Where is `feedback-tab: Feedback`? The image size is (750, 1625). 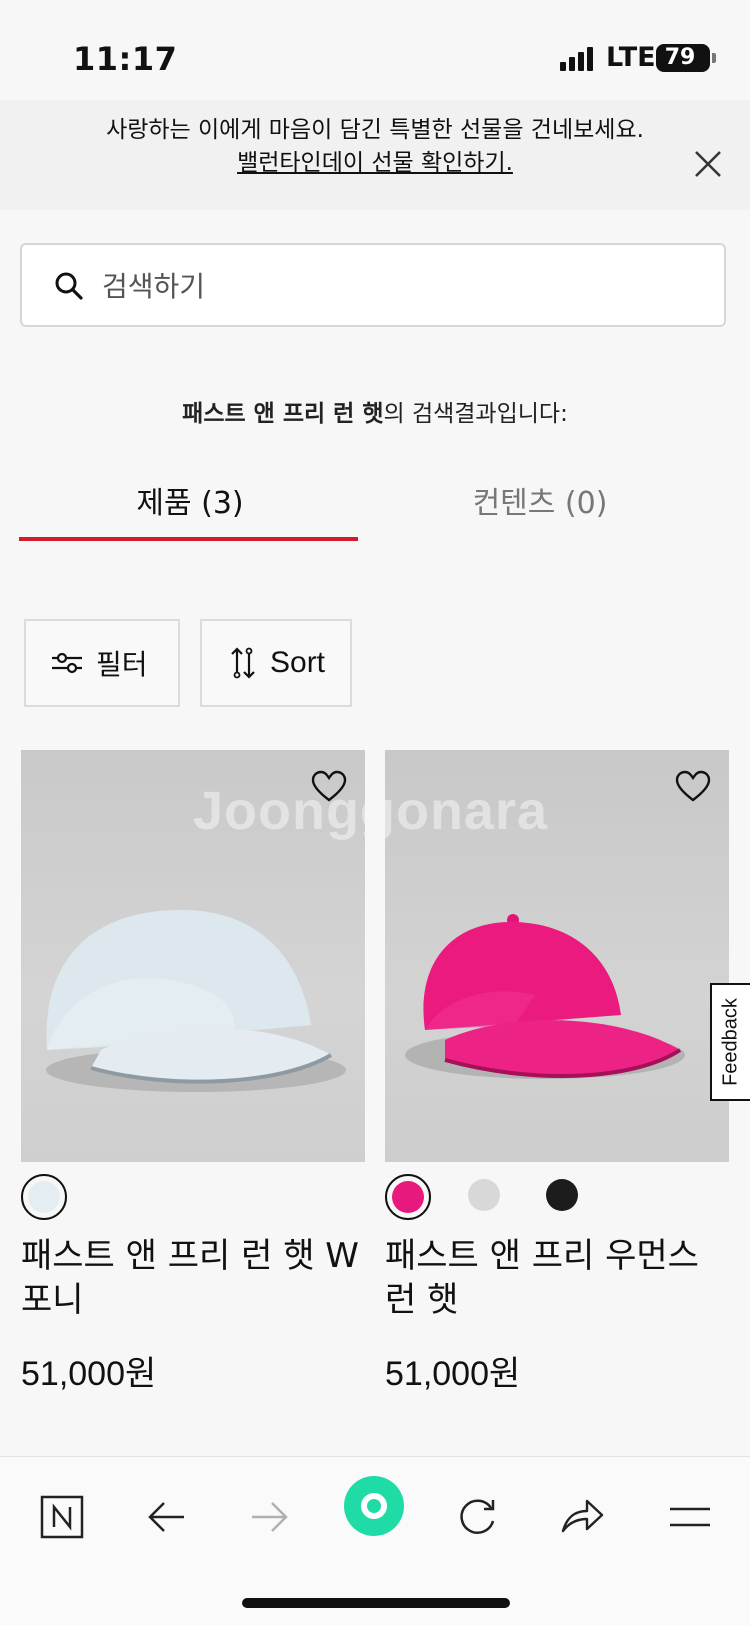 feedback-tab: Feedback is located at coordinates (730, 1042).